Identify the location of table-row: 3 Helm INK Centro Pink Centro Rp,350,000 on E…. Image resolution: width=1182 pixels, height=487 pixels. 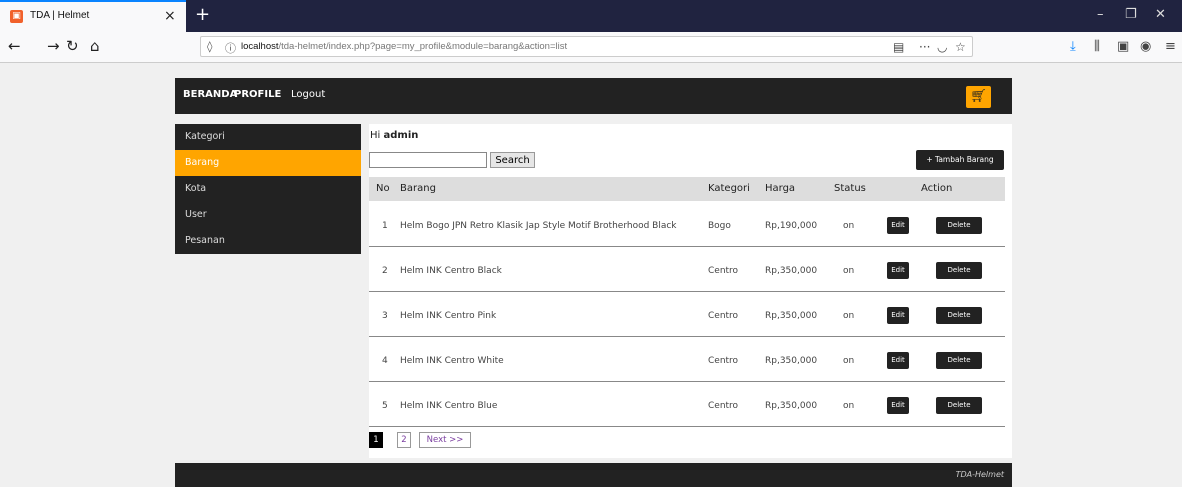
(687, 314).